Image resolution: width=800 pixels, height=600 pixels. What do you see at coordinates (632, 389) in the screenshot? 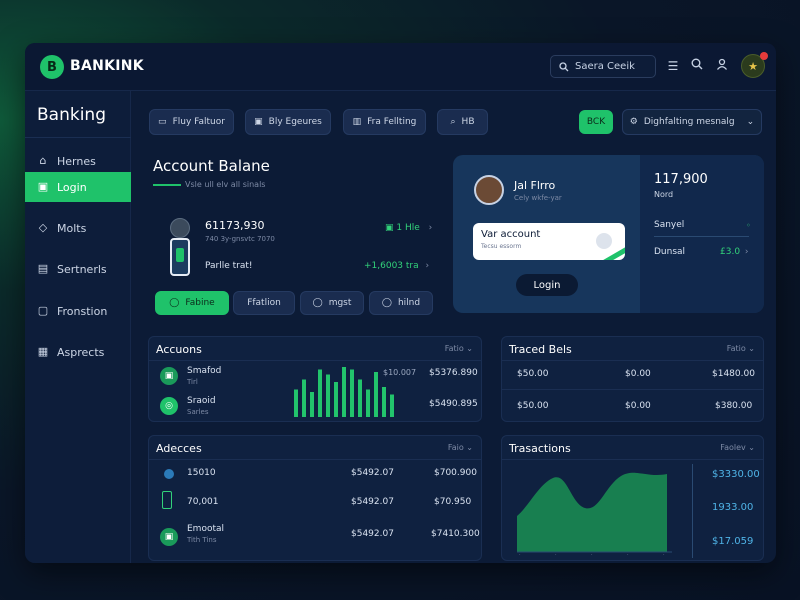
I see `row-divider` at bounding box center [632, 389].